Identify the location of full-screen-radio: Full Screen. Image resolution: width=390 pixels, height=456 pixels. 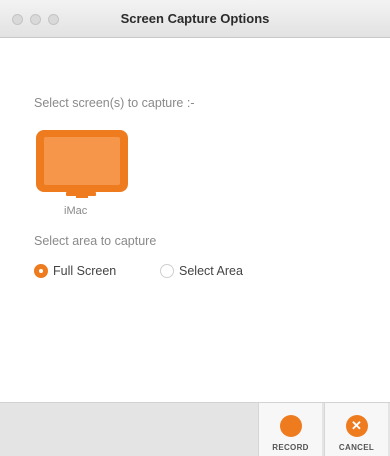
(75, 271).